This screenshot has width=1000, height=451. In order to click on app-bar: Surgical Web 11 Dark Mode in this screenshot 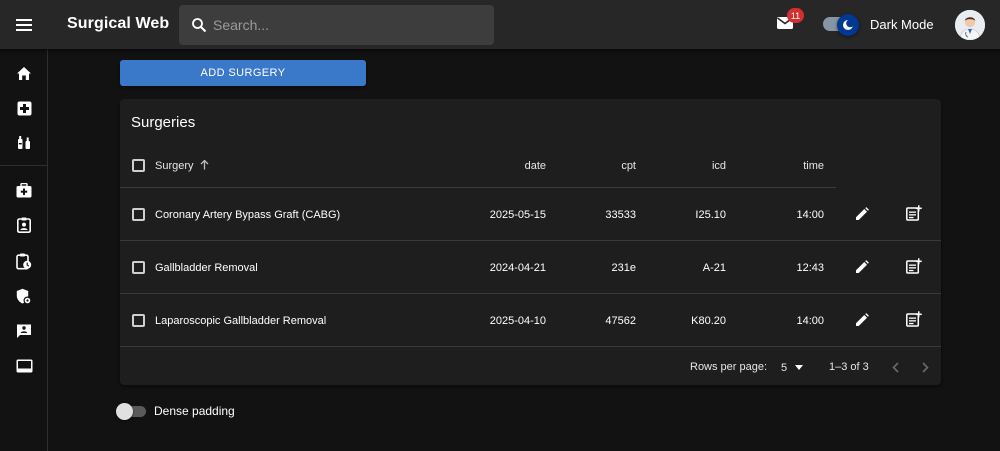, I will do `click(500, 24)`.